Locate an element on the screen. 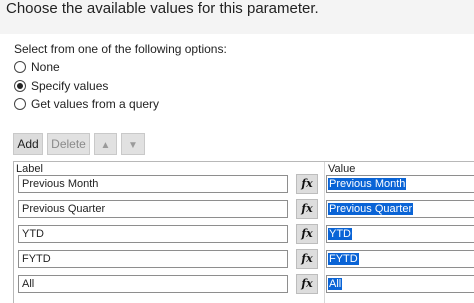 This screenshot has height=303, width=474. row-label-input: All is located at coordinates (153, 284).